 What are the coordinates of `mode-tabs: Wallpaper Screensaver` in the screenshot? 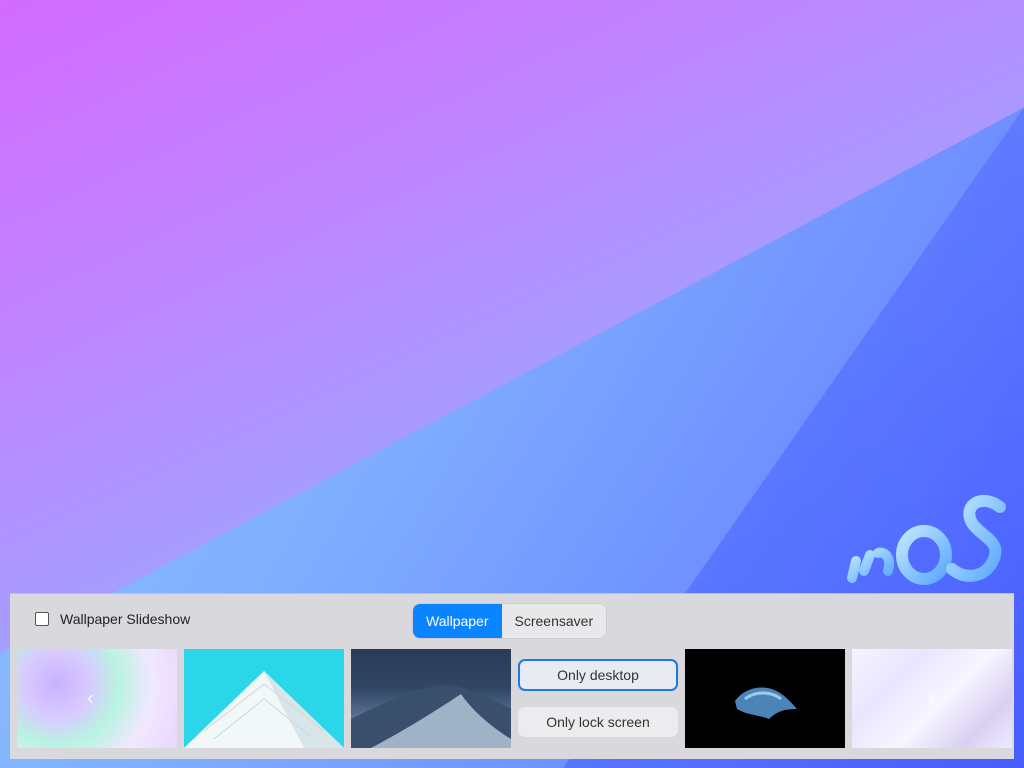 It's located at (510, 621).